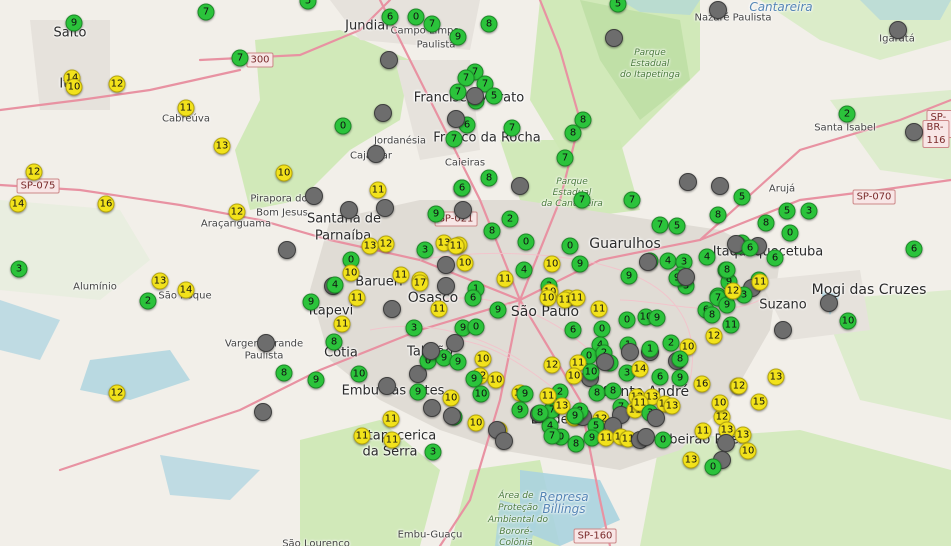 The image size is (951, 546). Describe the element at coordinates (420, 283) in the screenshot. I see `yellow-station-marker: 17` at that location.